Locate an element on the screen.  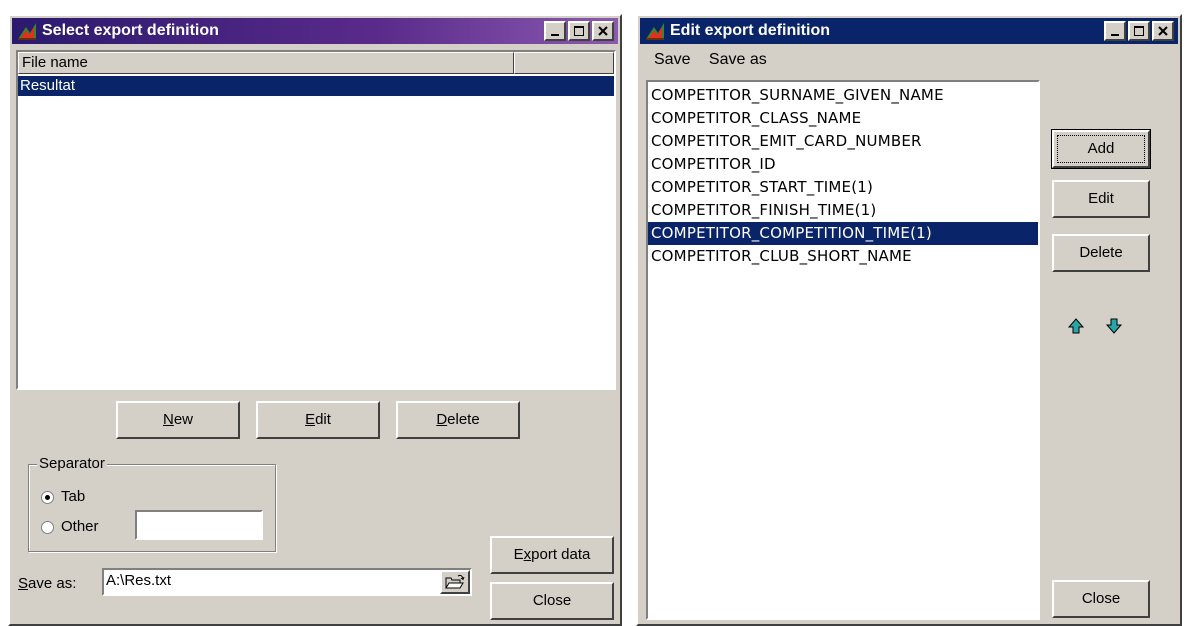
browse-button is located at coordinates (455, 582).